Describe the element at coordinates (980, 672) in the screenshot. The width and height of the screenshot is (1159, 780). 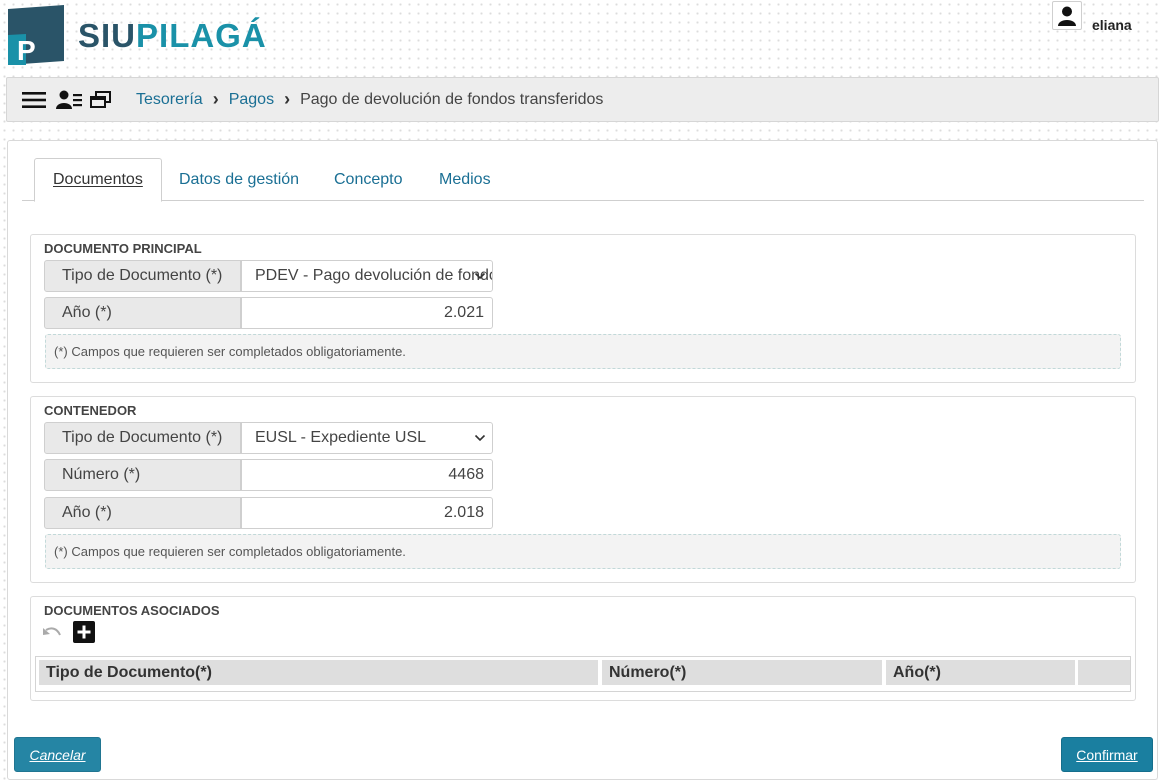
I see `column-header-anio: Año(*)` at that location.